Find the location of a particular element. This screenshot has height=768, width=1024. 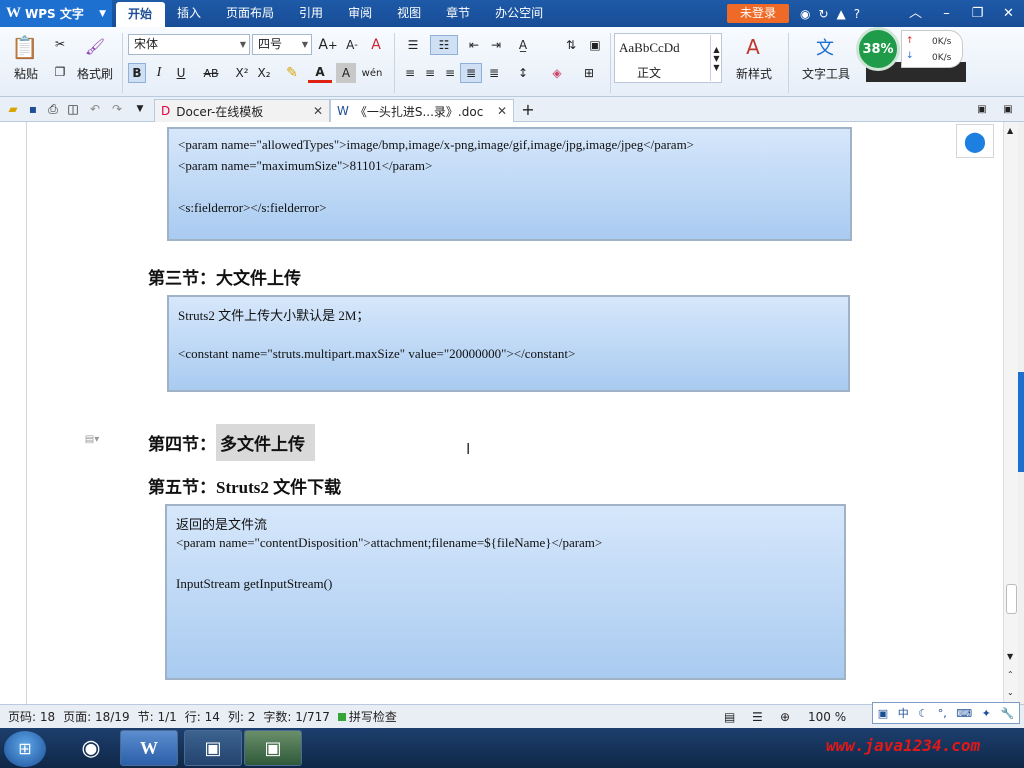

open-folder-icon: ▰ is located at coordinates (13, 109).